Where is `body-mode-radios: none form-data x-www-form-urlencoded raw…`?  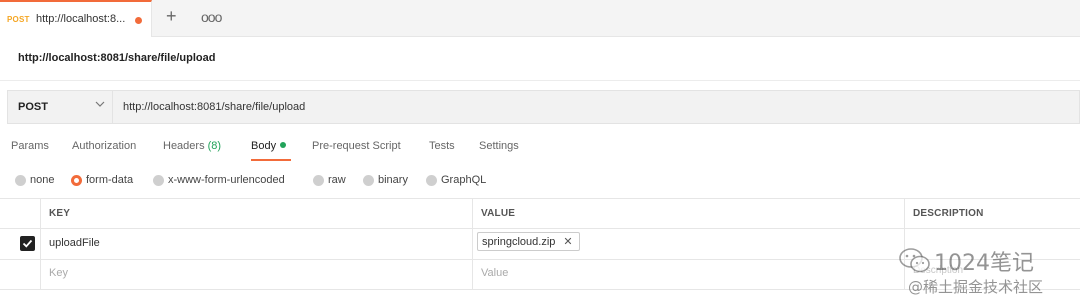
body-mode-radios: none form-data x-www-form-urlencoded raw… is located at coordinates (540, 180).